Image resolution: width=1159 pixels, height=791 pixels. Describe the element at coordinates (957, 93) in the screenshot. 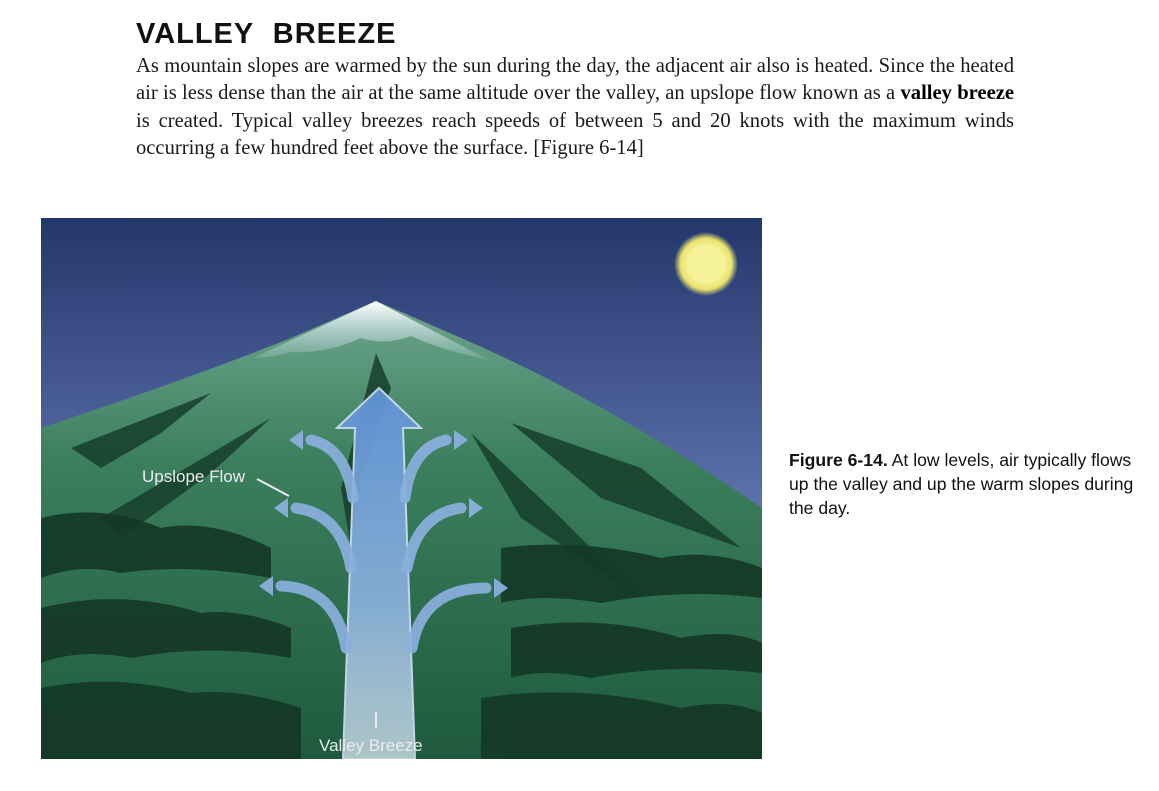

I see `valley-breeze-term: valley breeze` at that location.